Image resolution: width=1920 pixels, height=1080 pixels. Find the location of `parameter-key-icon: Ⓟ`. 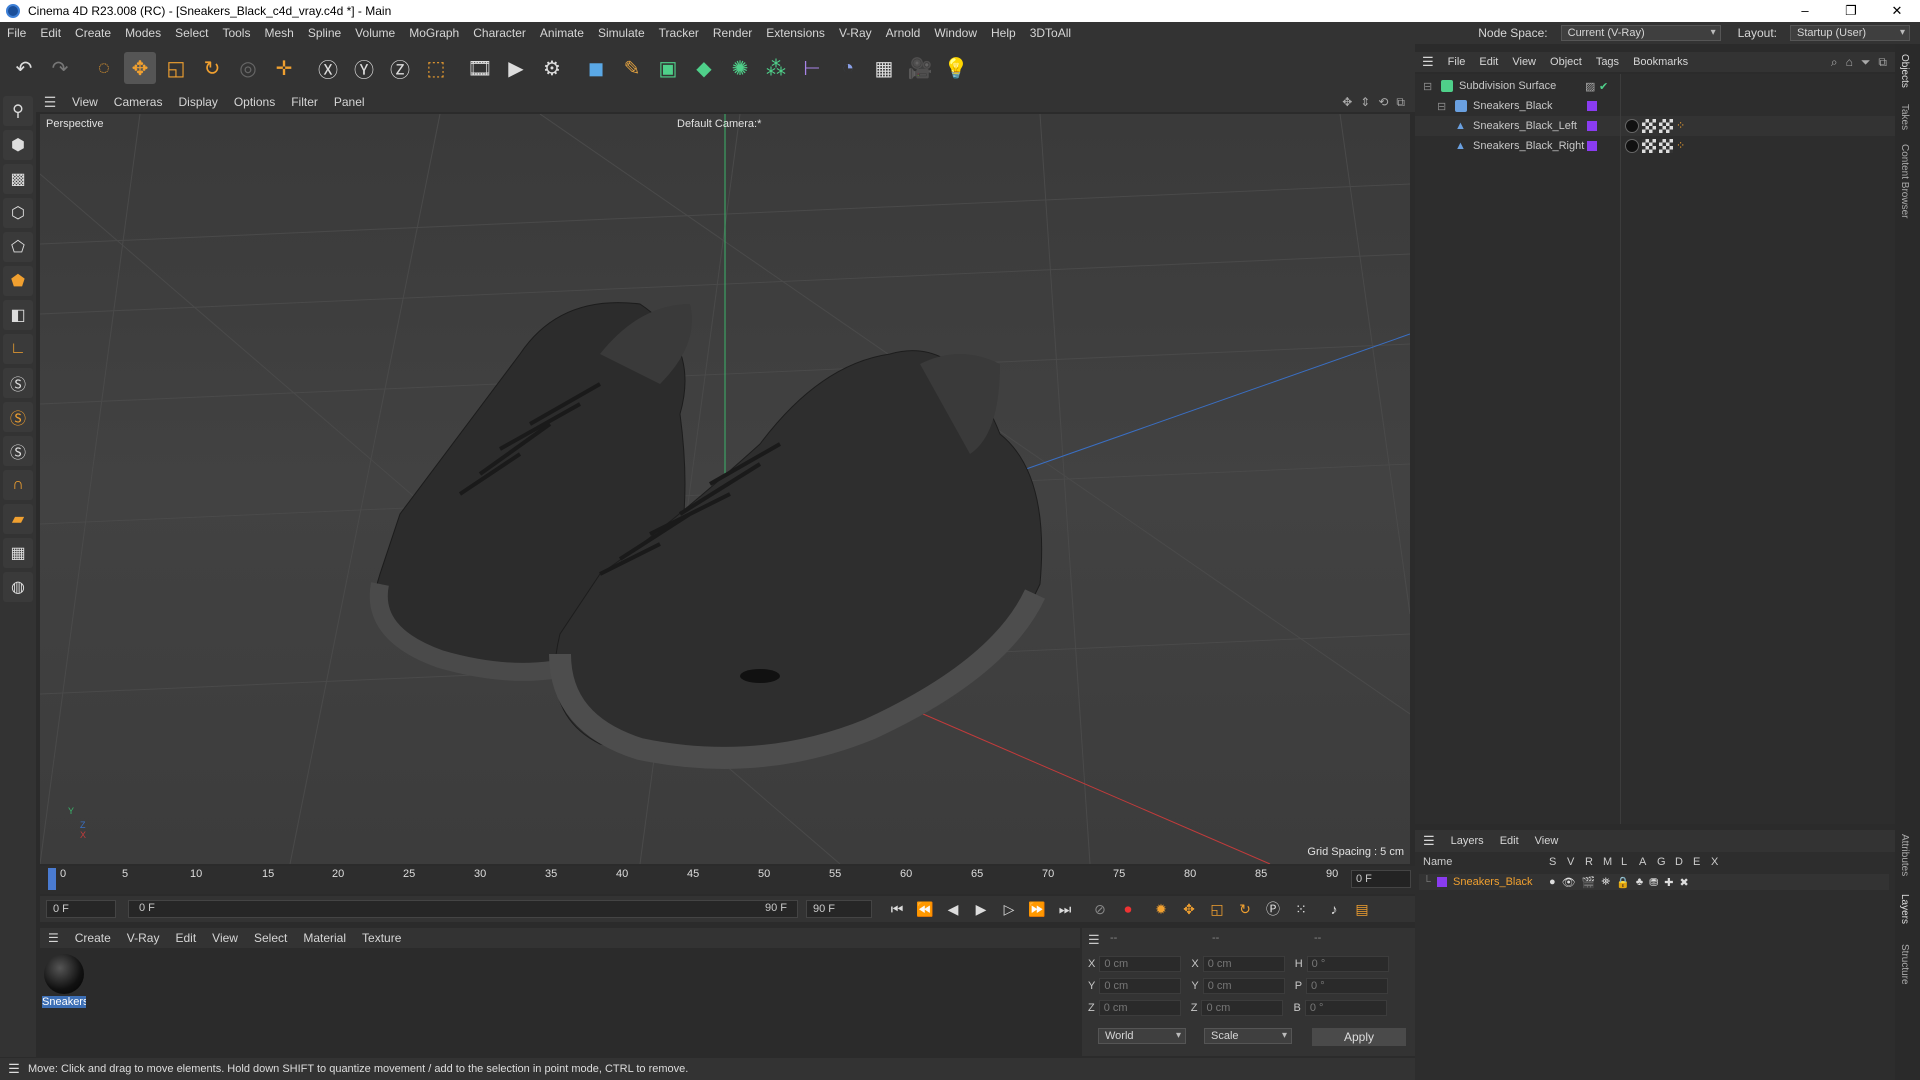

parameter-key-icon: Ⓟ is located at coordinates (1273, 909).